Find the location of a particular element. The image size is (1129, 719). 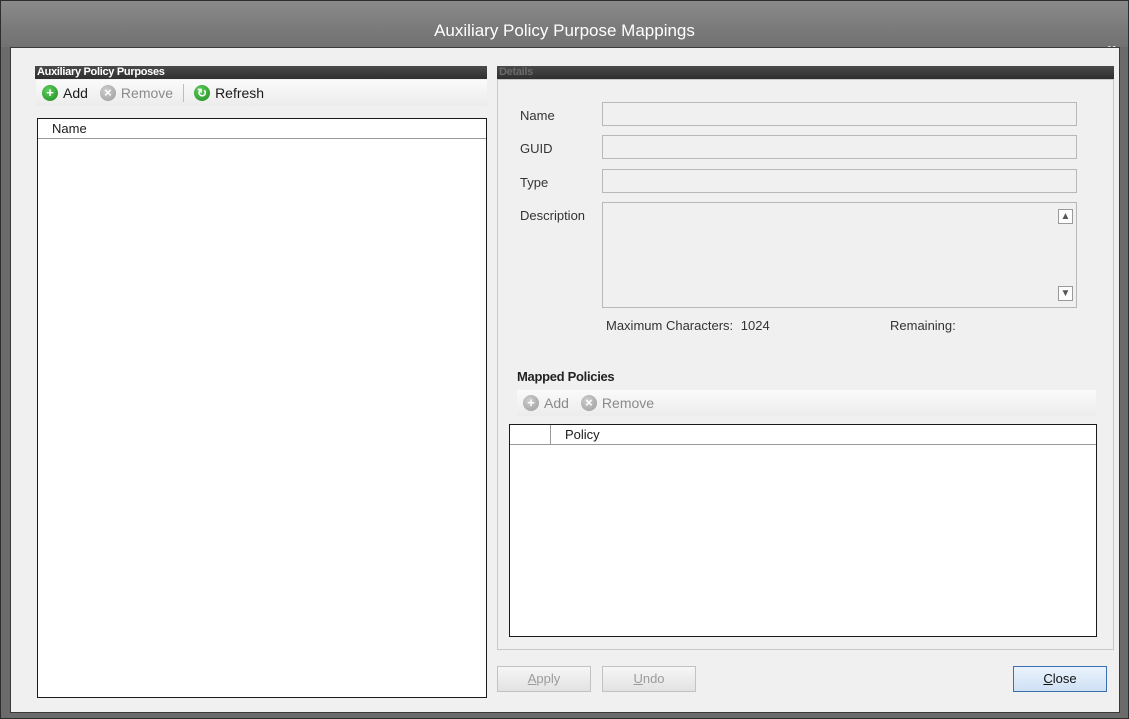

column-header-name: Name is located at coordinates (262, 129).